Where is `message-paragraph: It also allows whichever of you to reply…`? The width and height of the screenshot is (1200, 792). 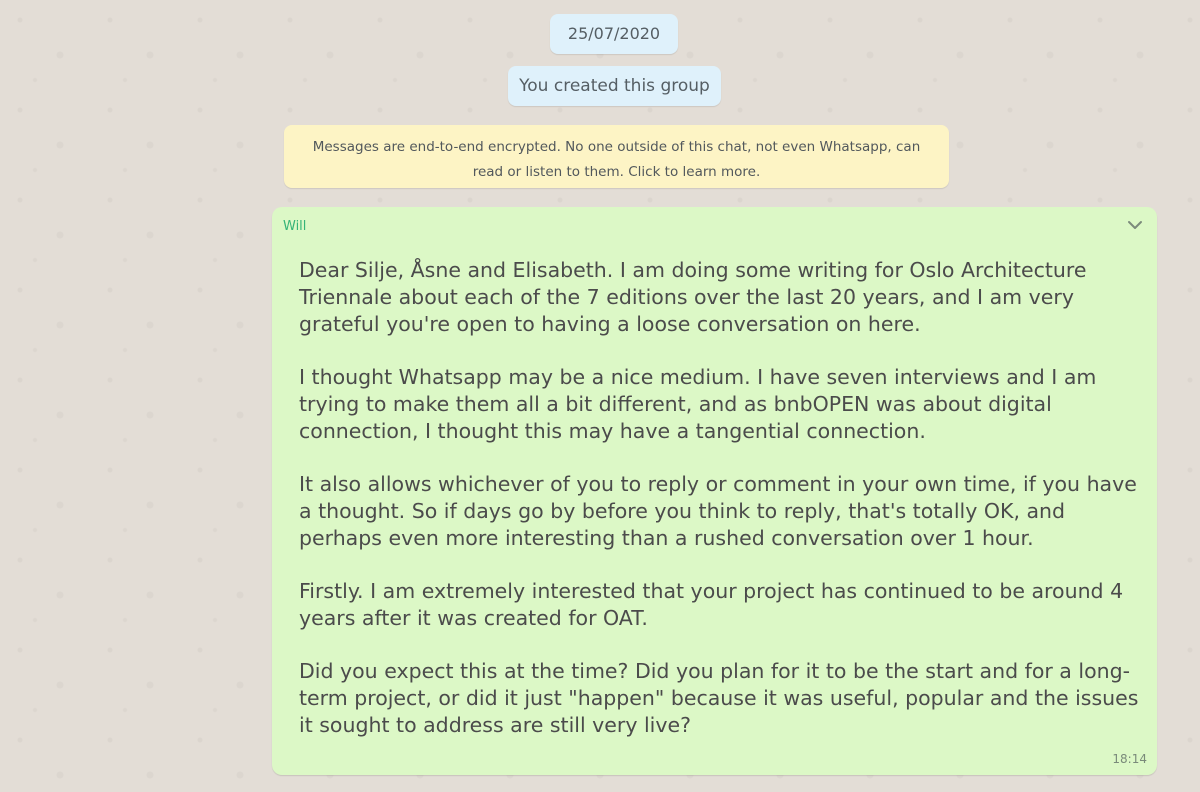 message-paragraph: It also allows whichever of you to reply… is located at coordinates (718, 511).